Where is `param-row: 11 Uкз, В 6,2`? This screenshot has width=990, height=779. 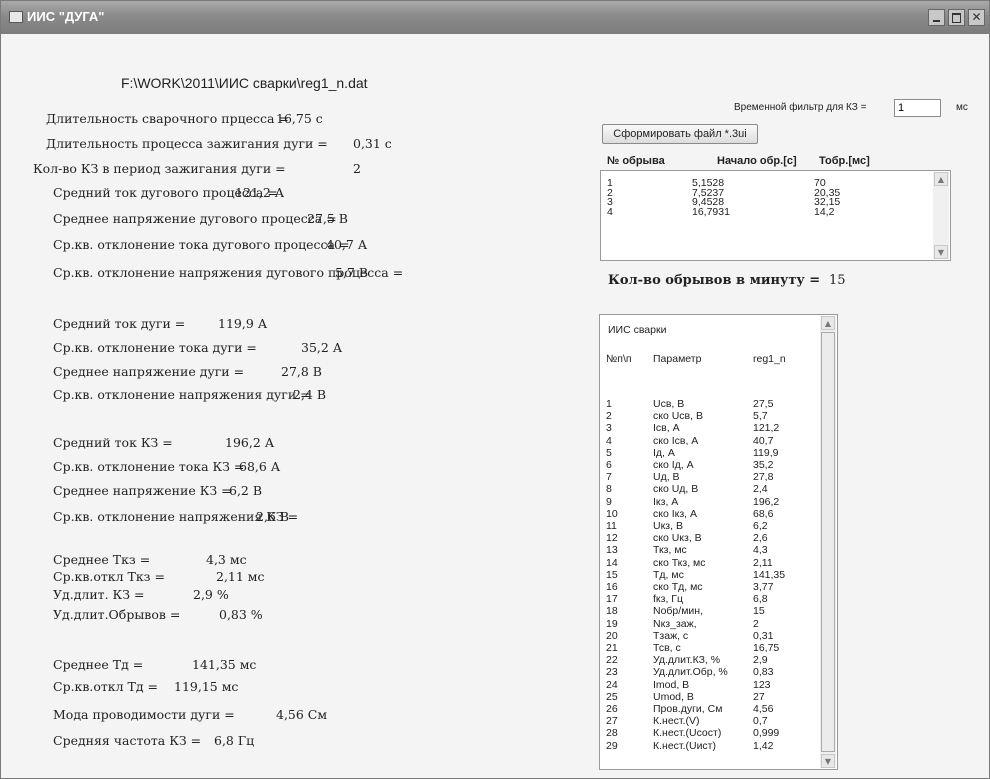
param-row: 11 Uкз, В 6,2 is located at coordinates (700, 526).